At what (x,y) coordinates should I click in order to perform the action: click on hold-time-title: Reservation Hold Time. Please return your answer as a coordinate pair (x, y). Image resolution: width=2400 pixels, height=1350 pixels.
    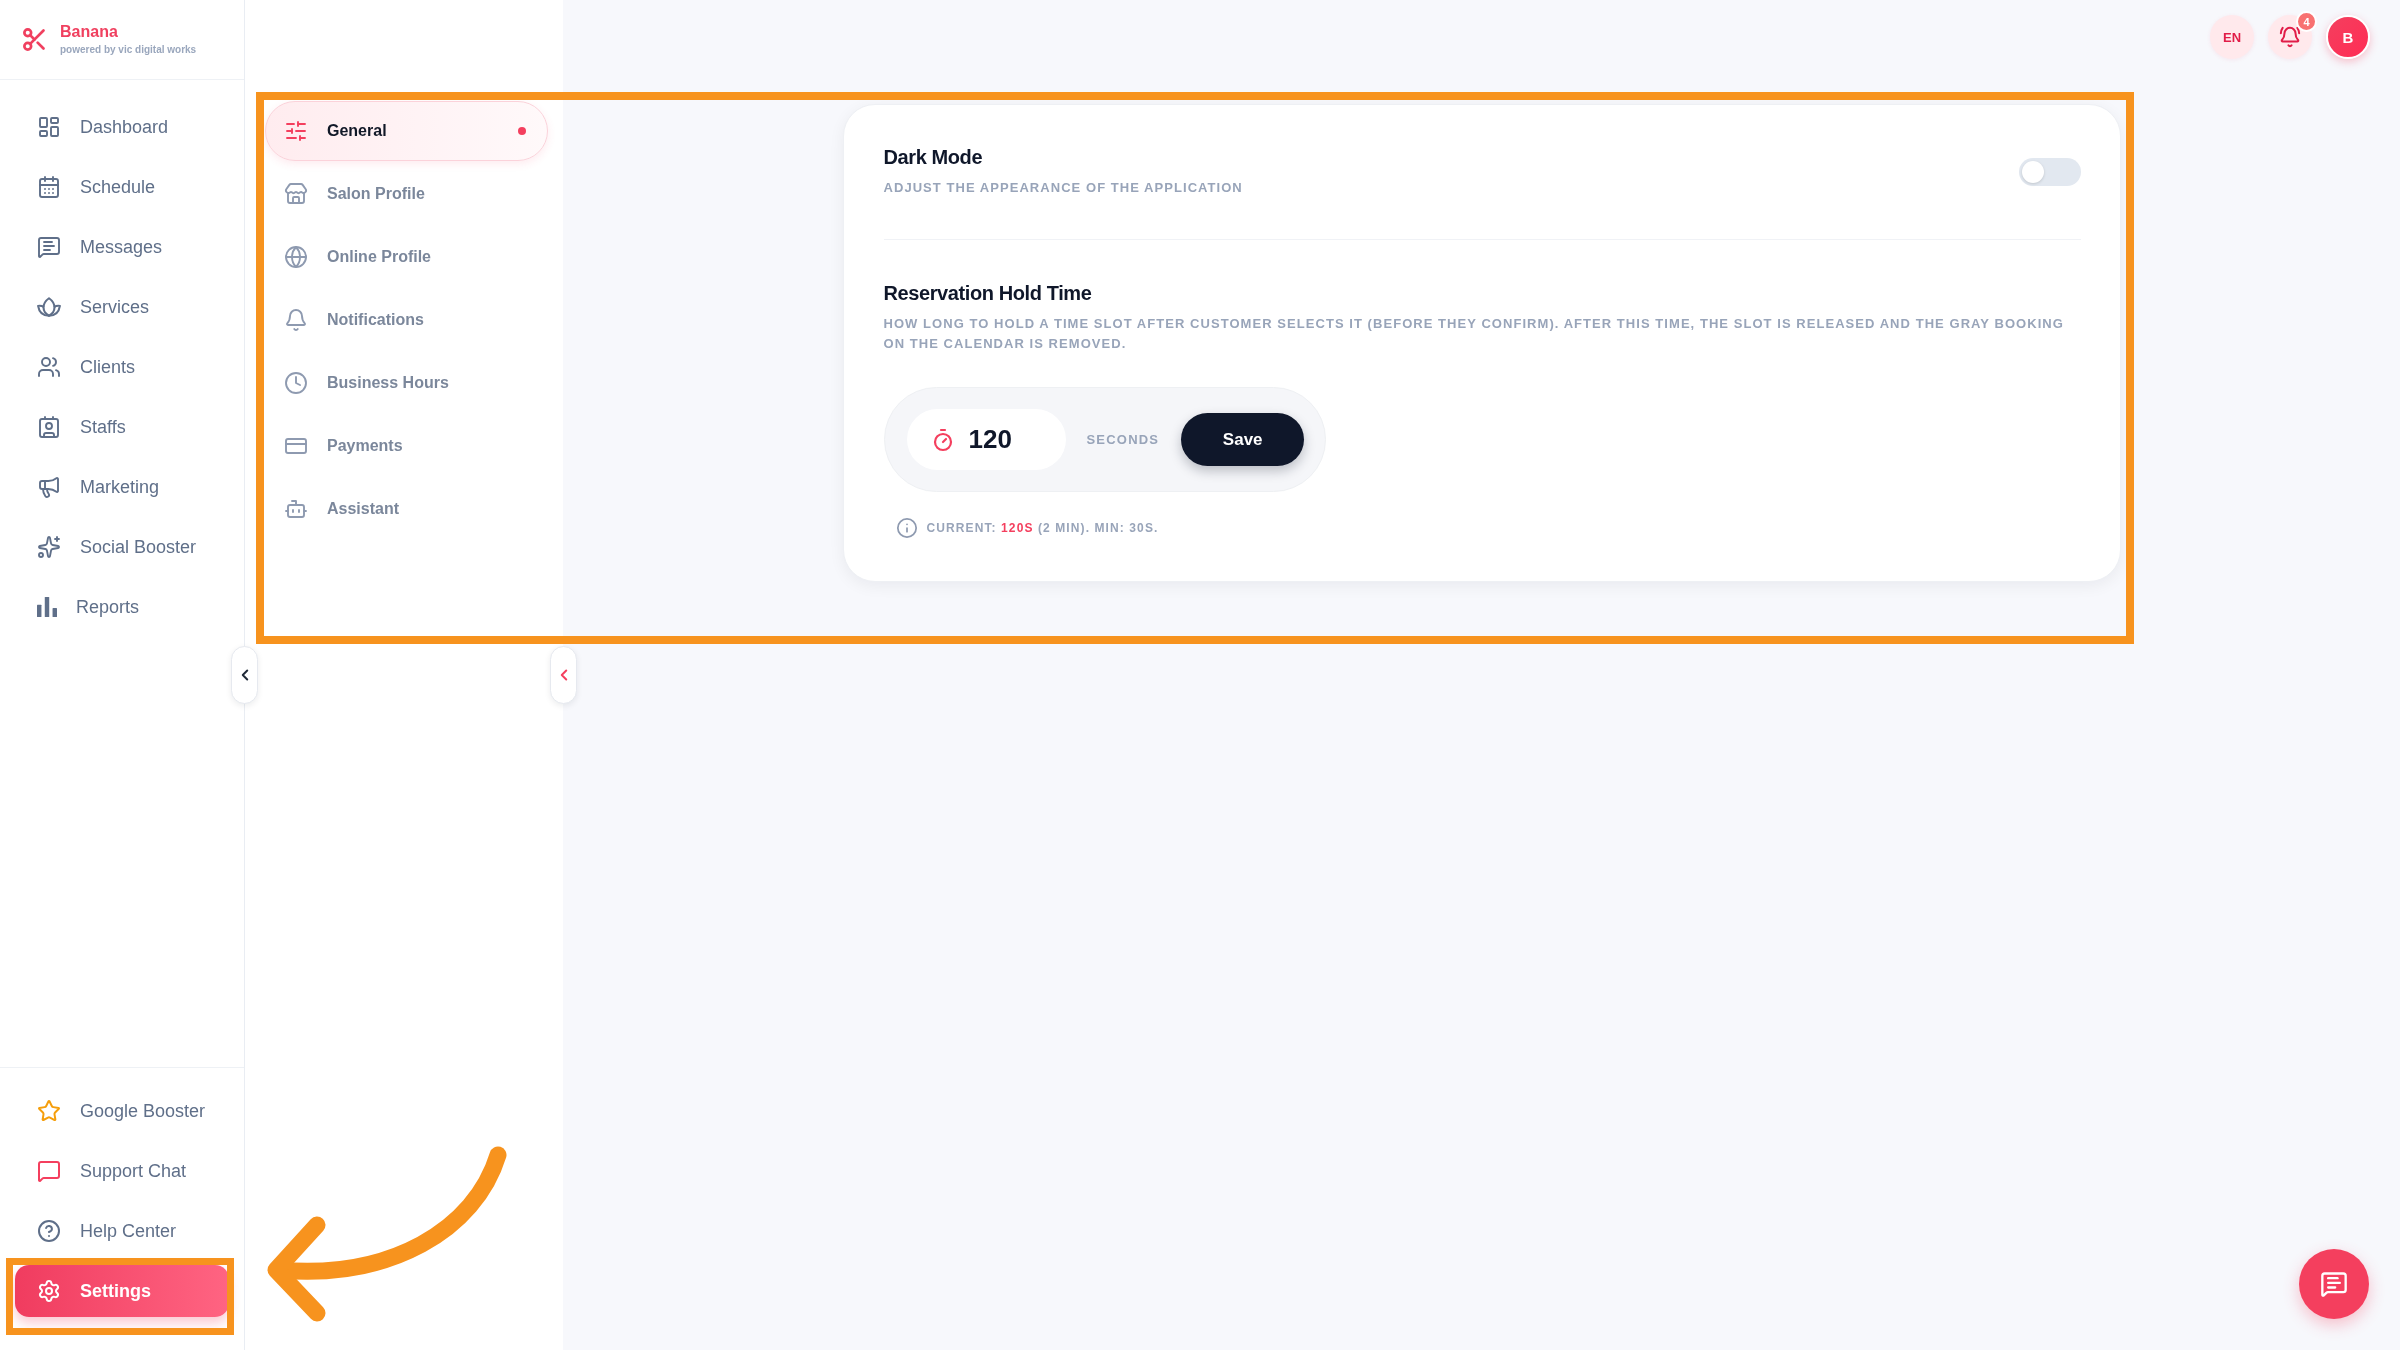
    Looking at the image, I should click on (987, 293).